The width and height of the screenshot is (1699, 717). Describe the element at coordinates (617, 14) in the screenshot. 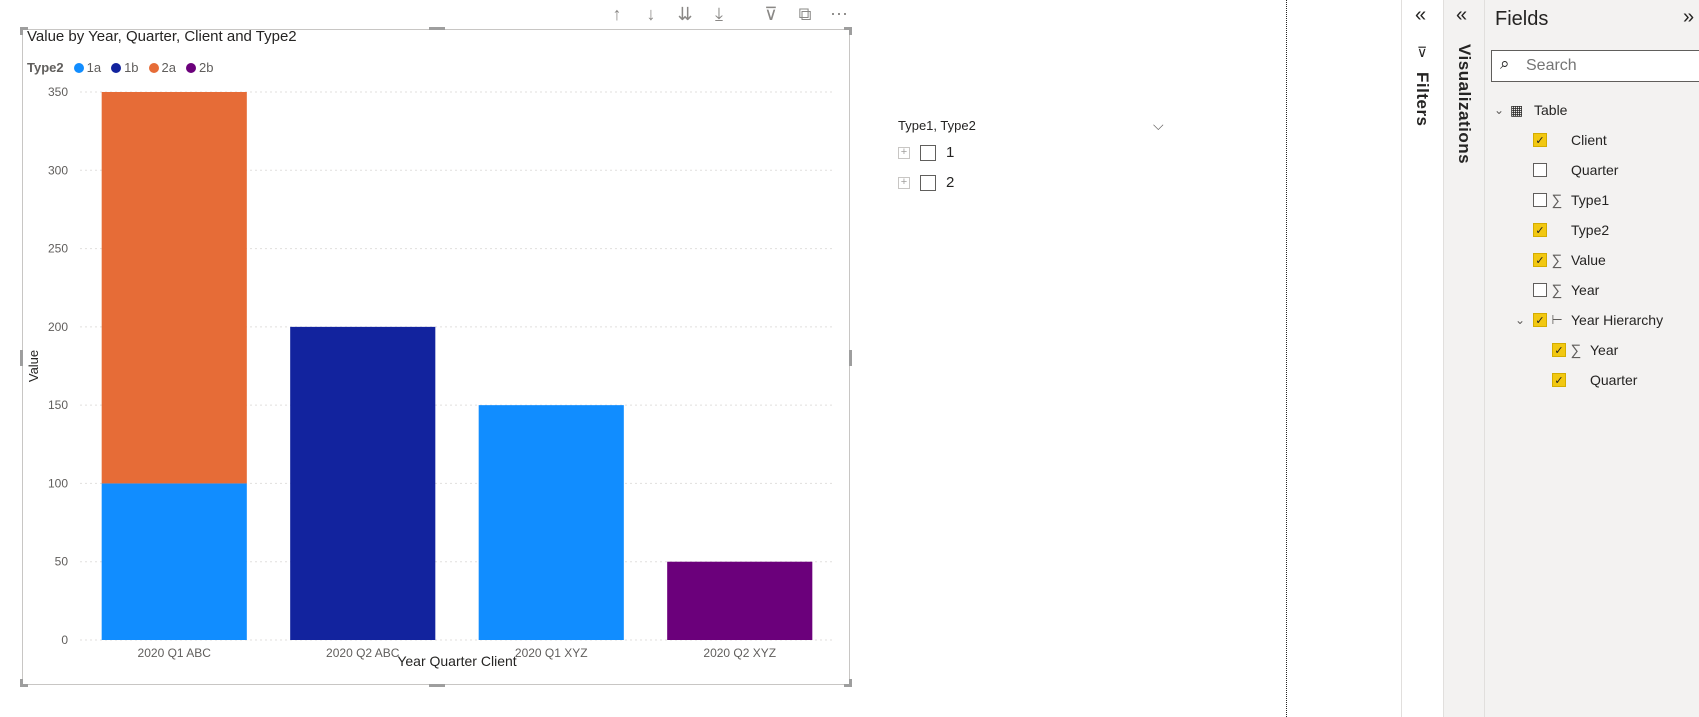

I see `arrow-up-icon: ↑` at that location.